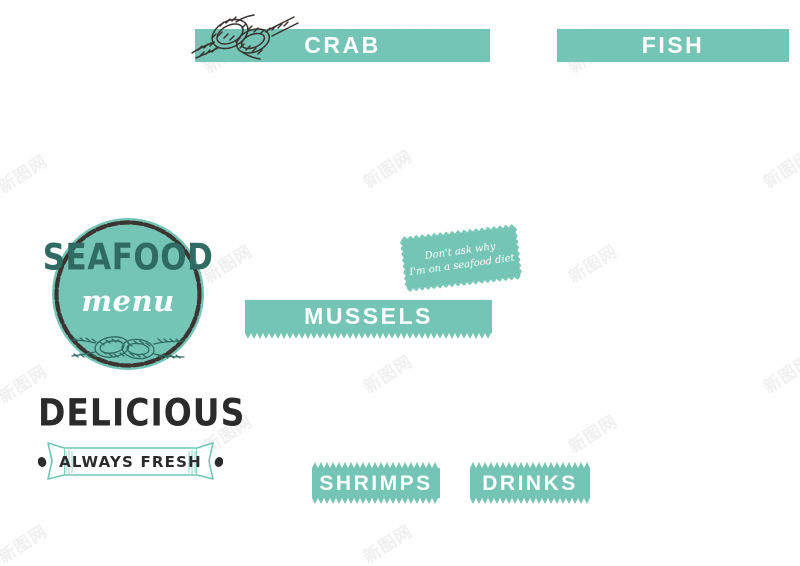 The height and width of the screenshot is (566, 800). I want to click on banner-label: SHRIMPS, so click(376, 483).